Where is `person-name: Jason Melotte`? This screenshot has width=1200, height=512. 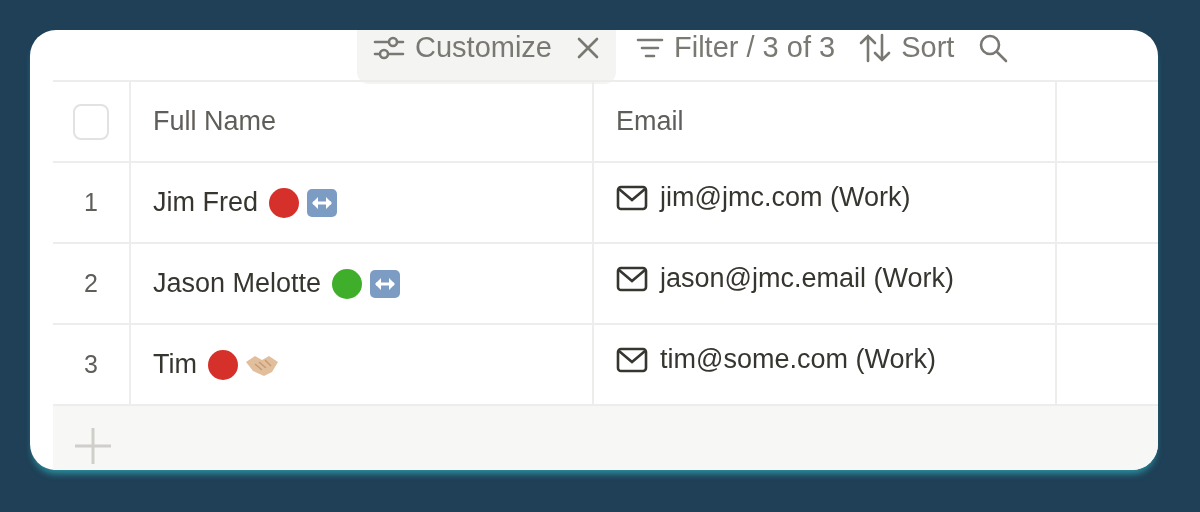
person-name: Jason Melotte is located at coordinates (237, 284).